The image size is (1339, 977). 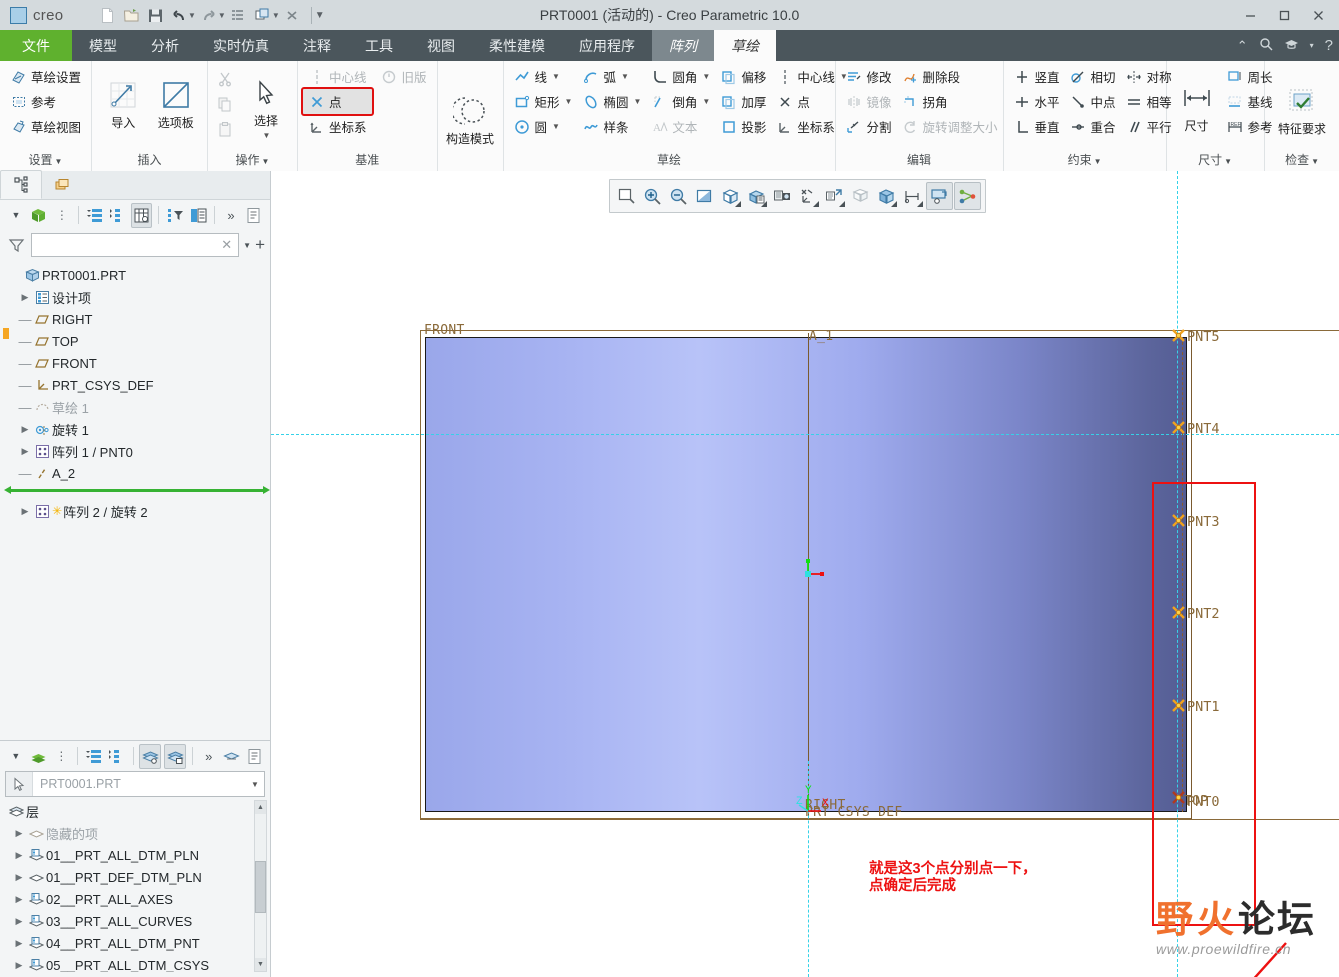 I want to click on tree-item-a2: — A_2, so click(x=137, y=473).